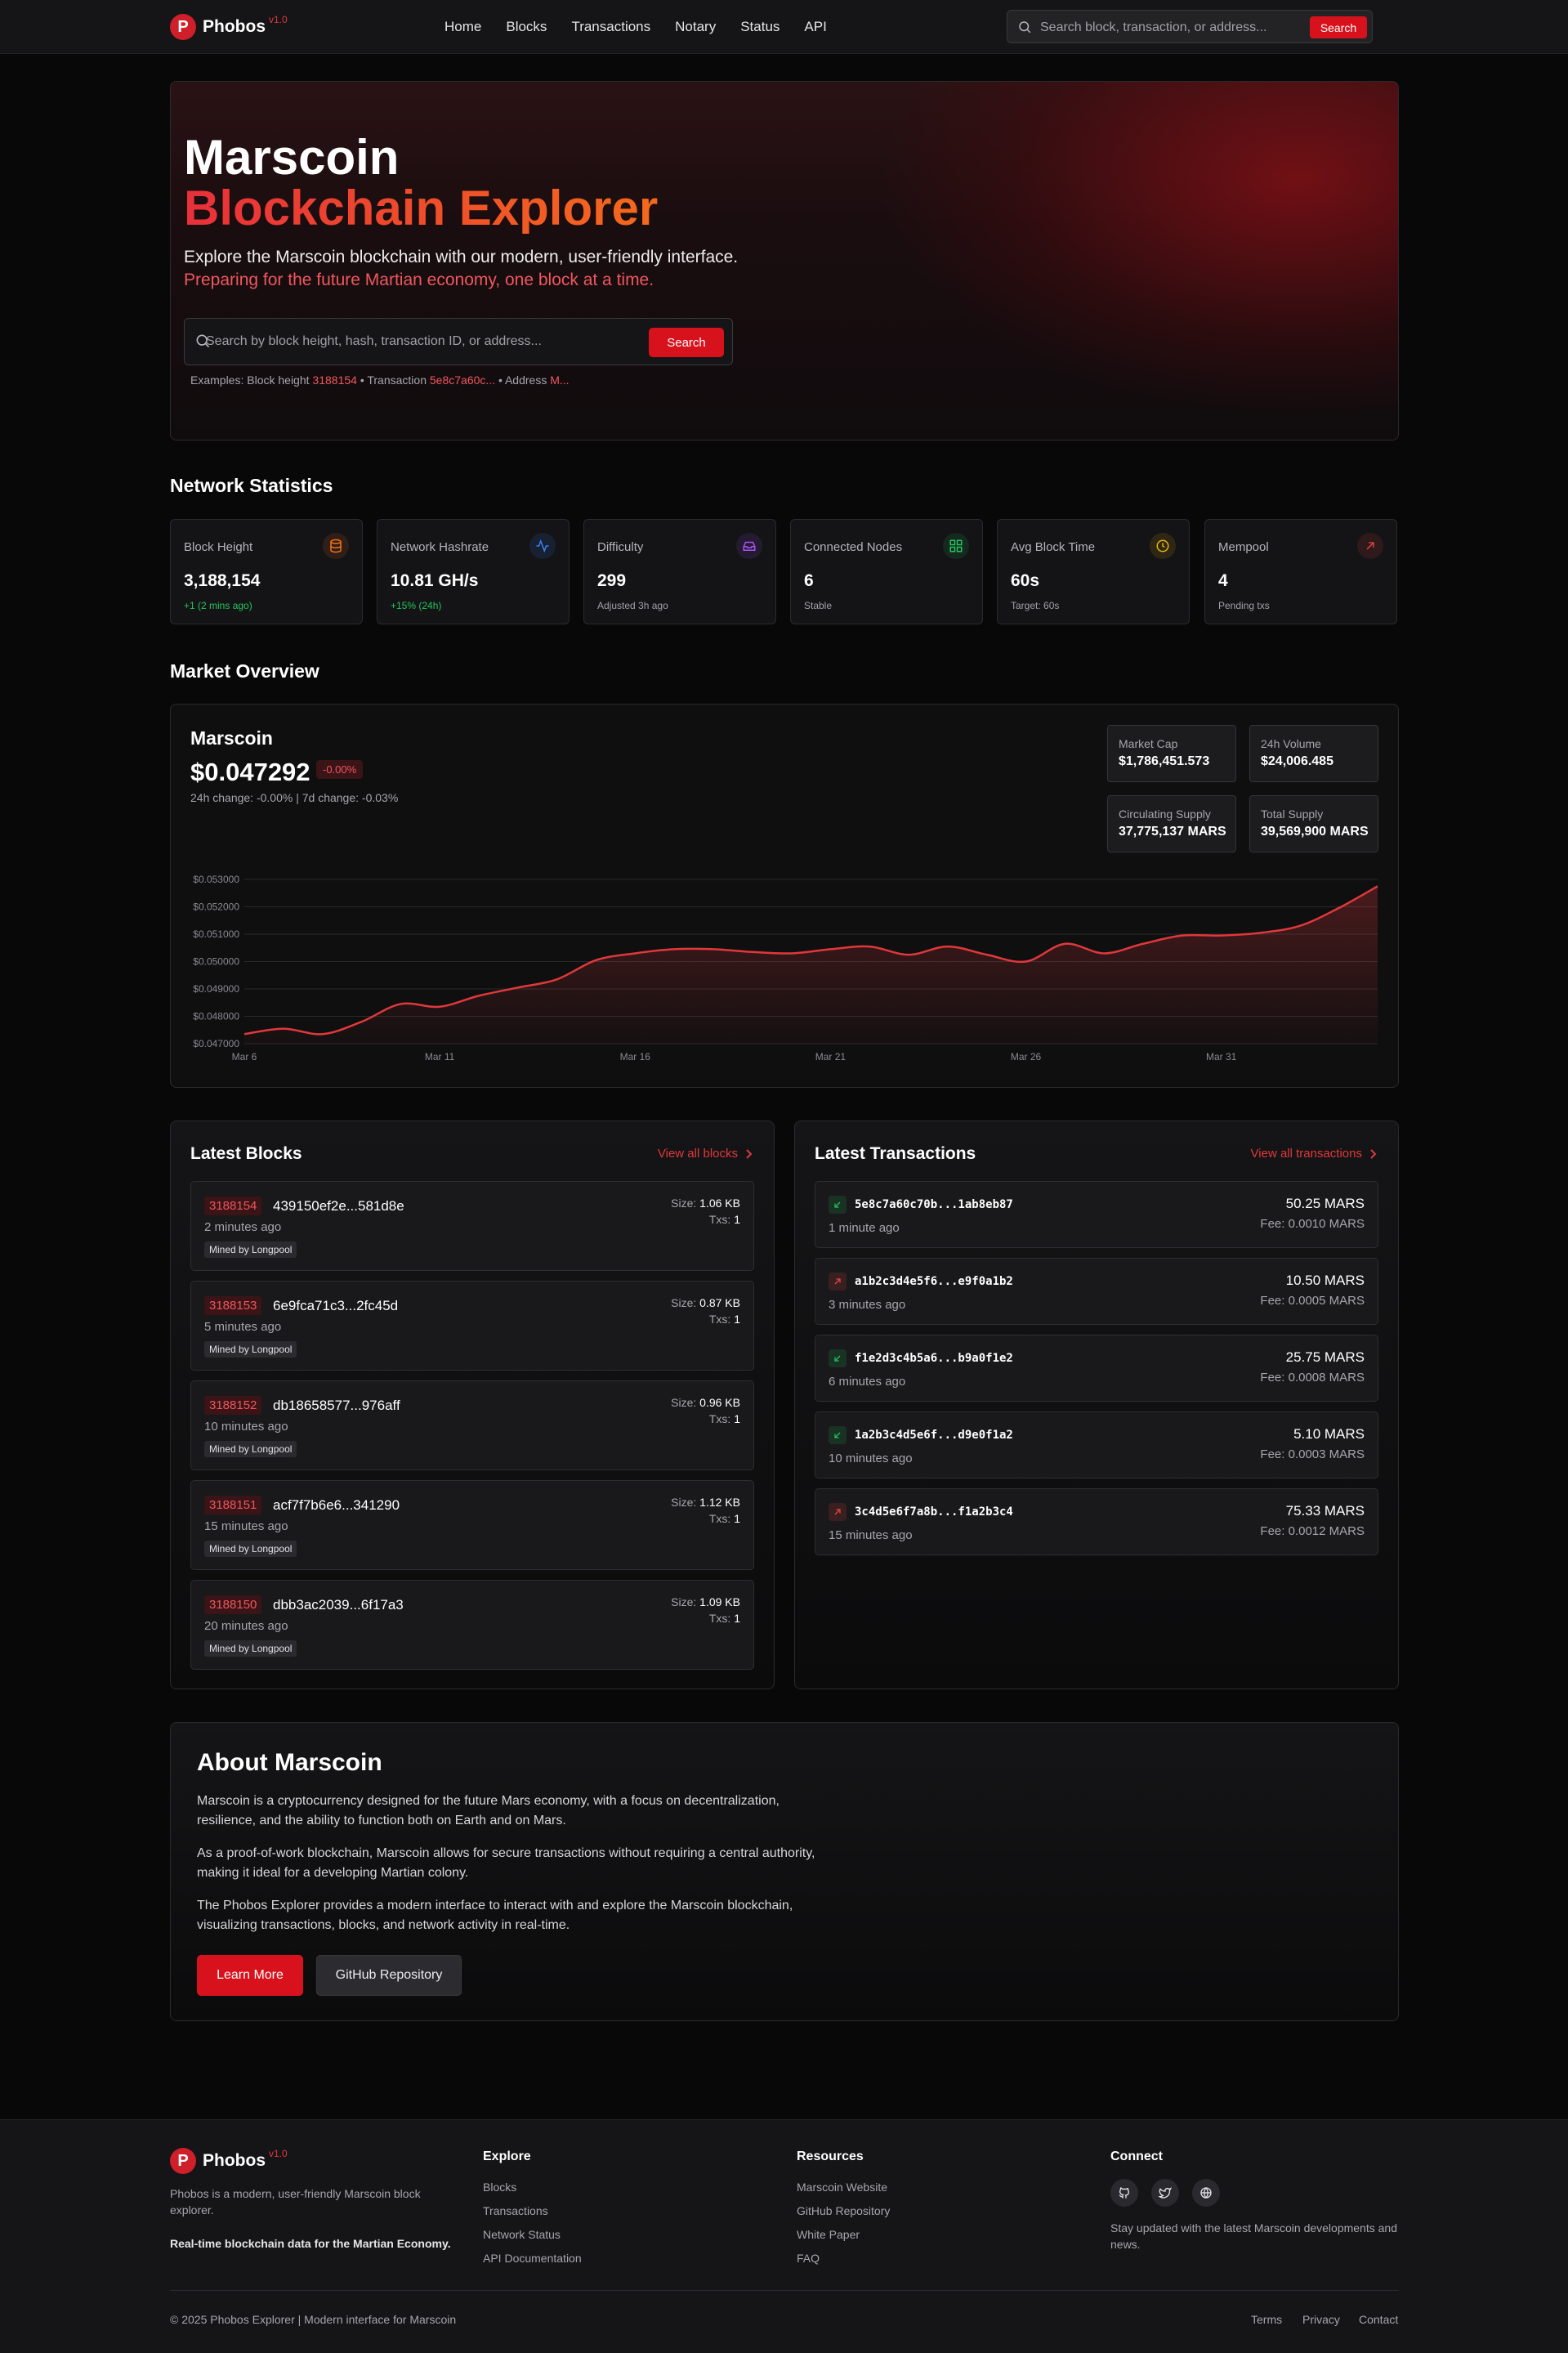 Image resolution: width=1568 pixels, height=2353 pixels. I want to click on tx-fee: Fee: 0.0003 MARS, so click(1312, 1454).